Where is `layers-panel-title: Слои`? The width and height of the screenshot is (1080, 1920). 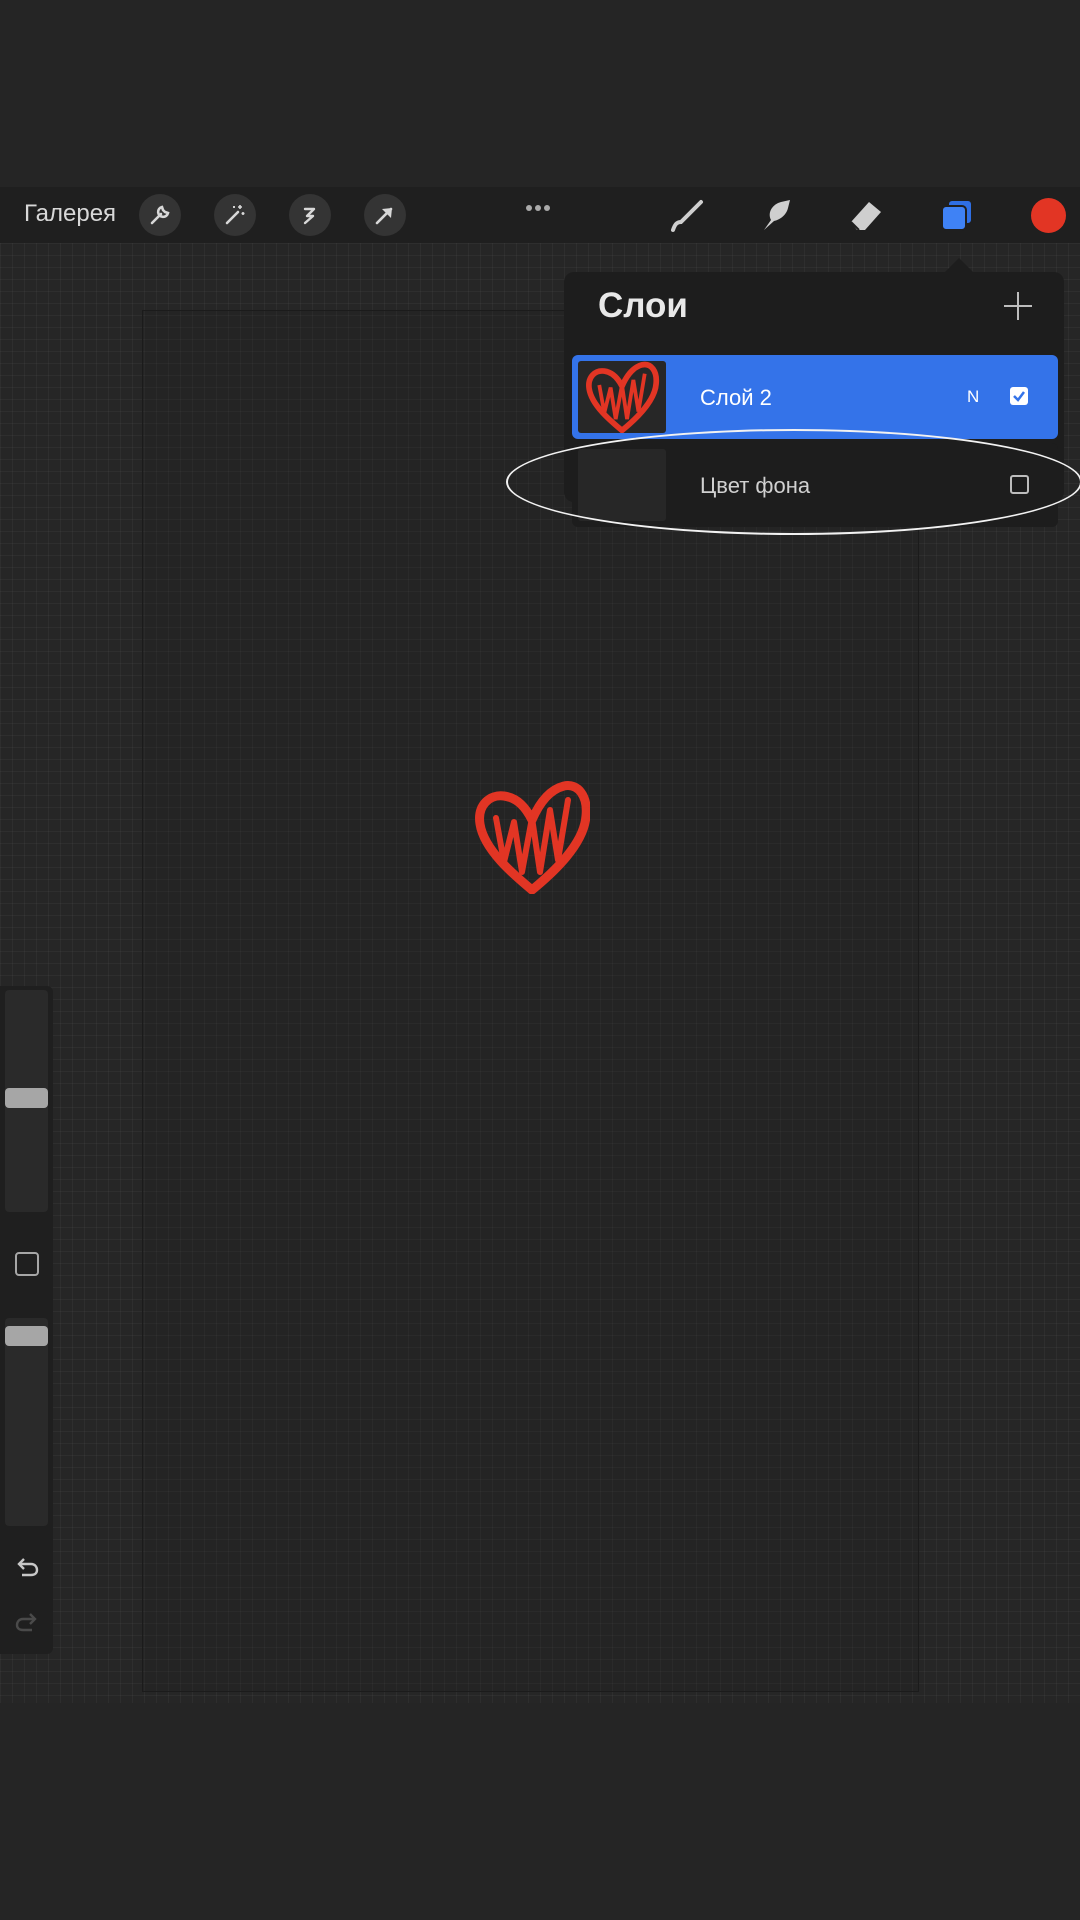 layers-panel-title: Слои is located at coordinates (643, 305).